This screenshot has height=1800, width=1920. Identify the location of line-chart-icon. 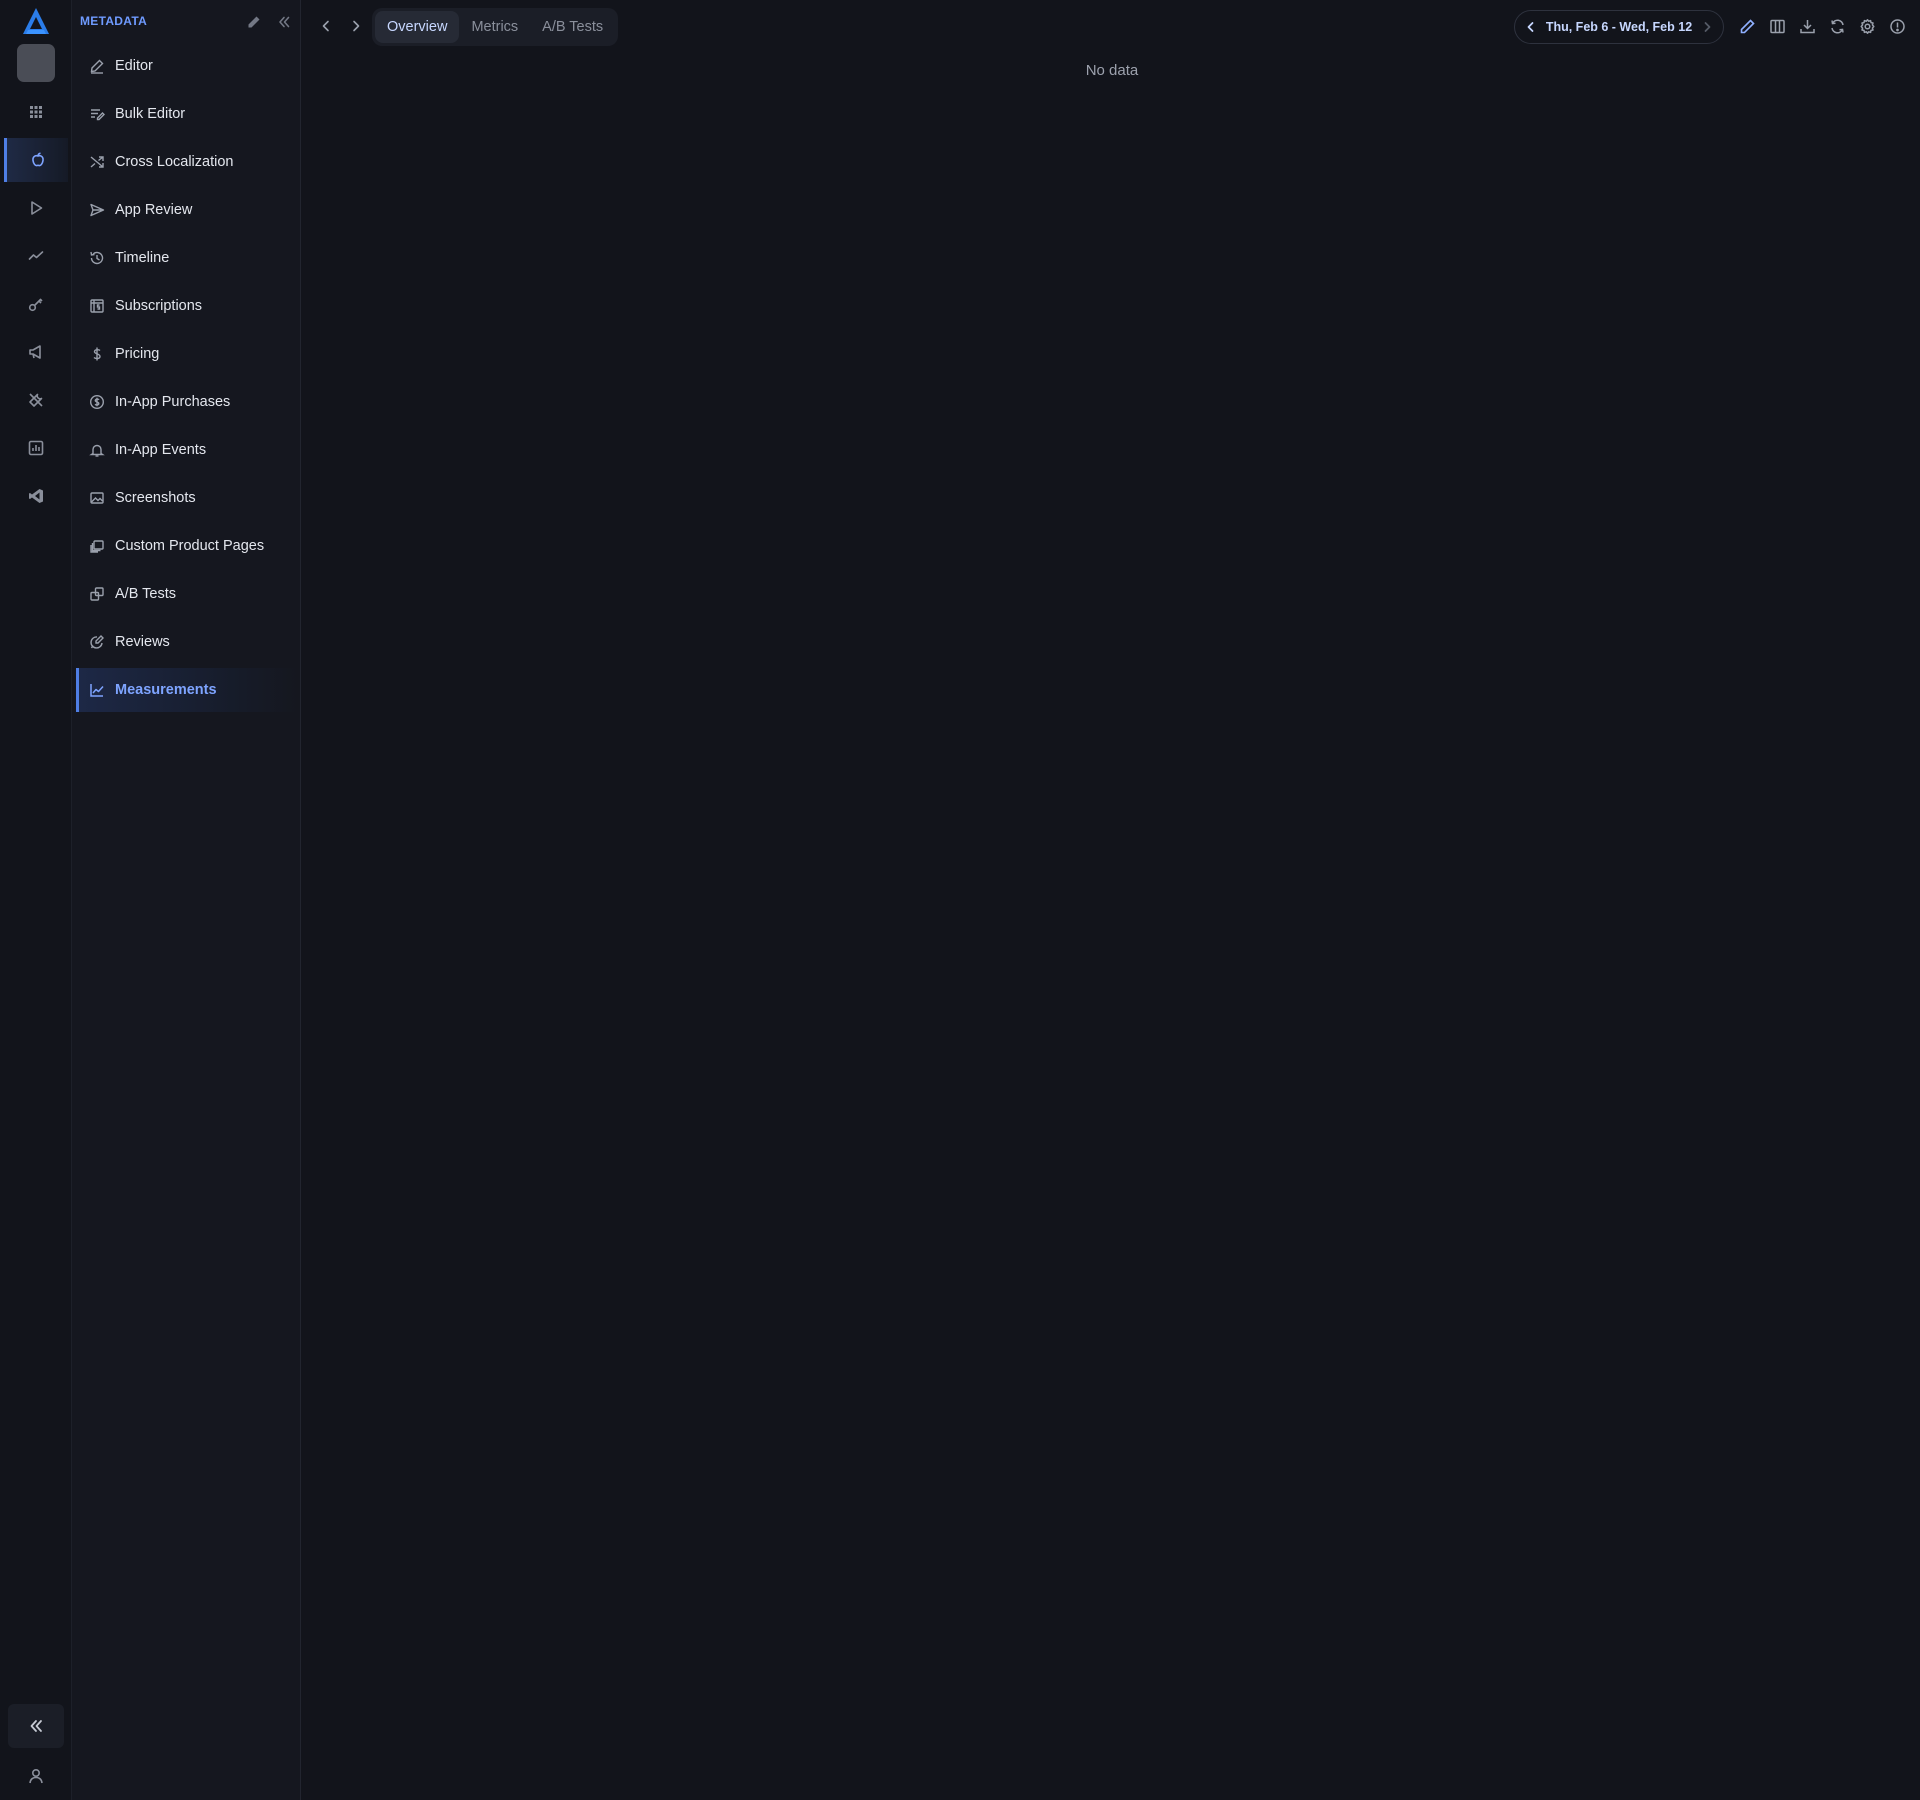
(97, 690).